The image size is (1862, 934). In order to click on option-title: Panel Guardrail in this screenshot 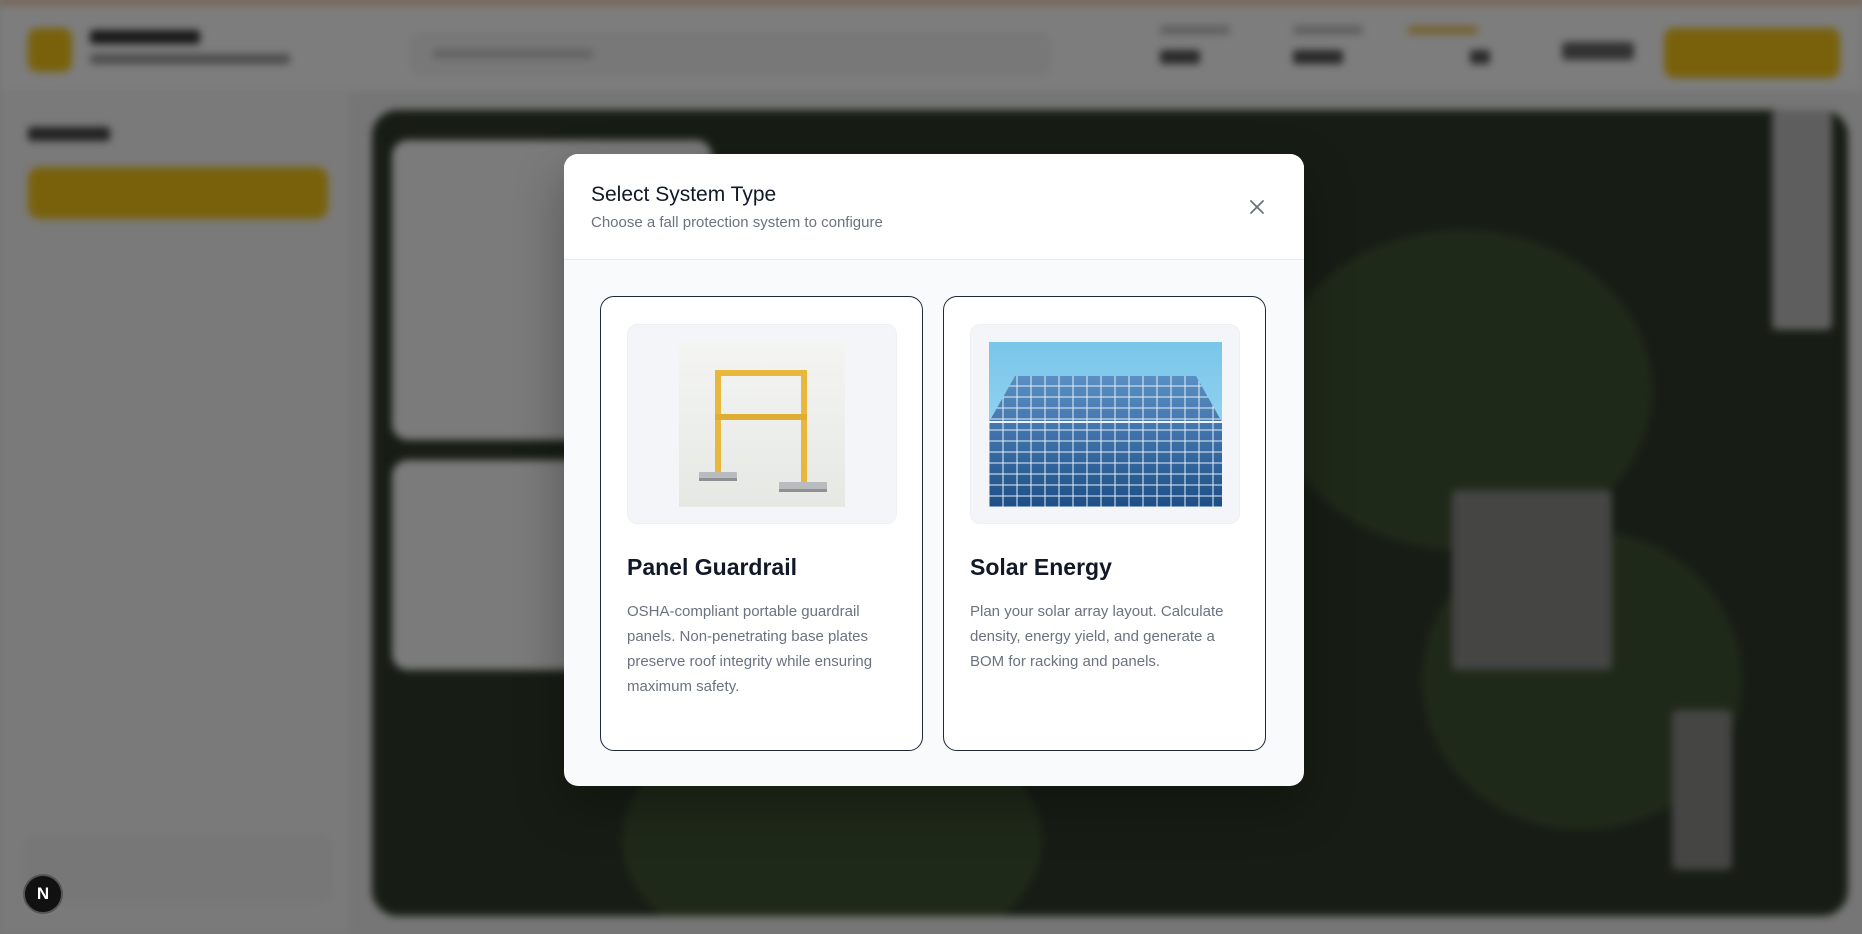, I will do `click(712, 567)`.